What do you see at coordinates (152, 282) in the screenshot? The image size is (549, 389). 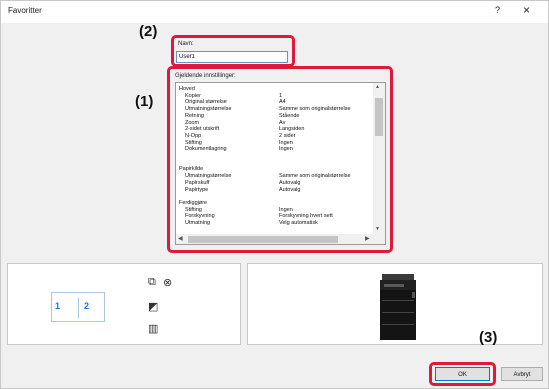 I see `copies-icon: ⧉` at bounding box center [152, 282].